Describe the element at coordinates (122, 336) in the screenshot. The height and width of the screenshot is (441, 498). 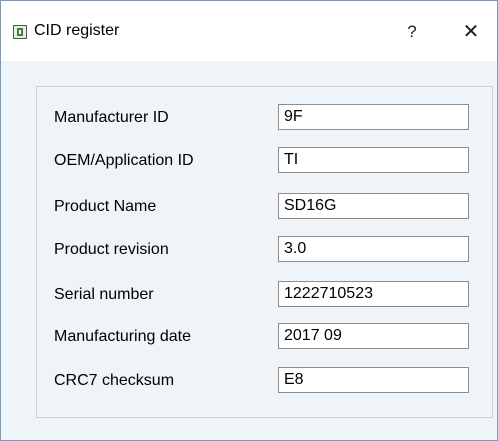
I see `manufacturing-date-label: Manufacturing date` at that location.